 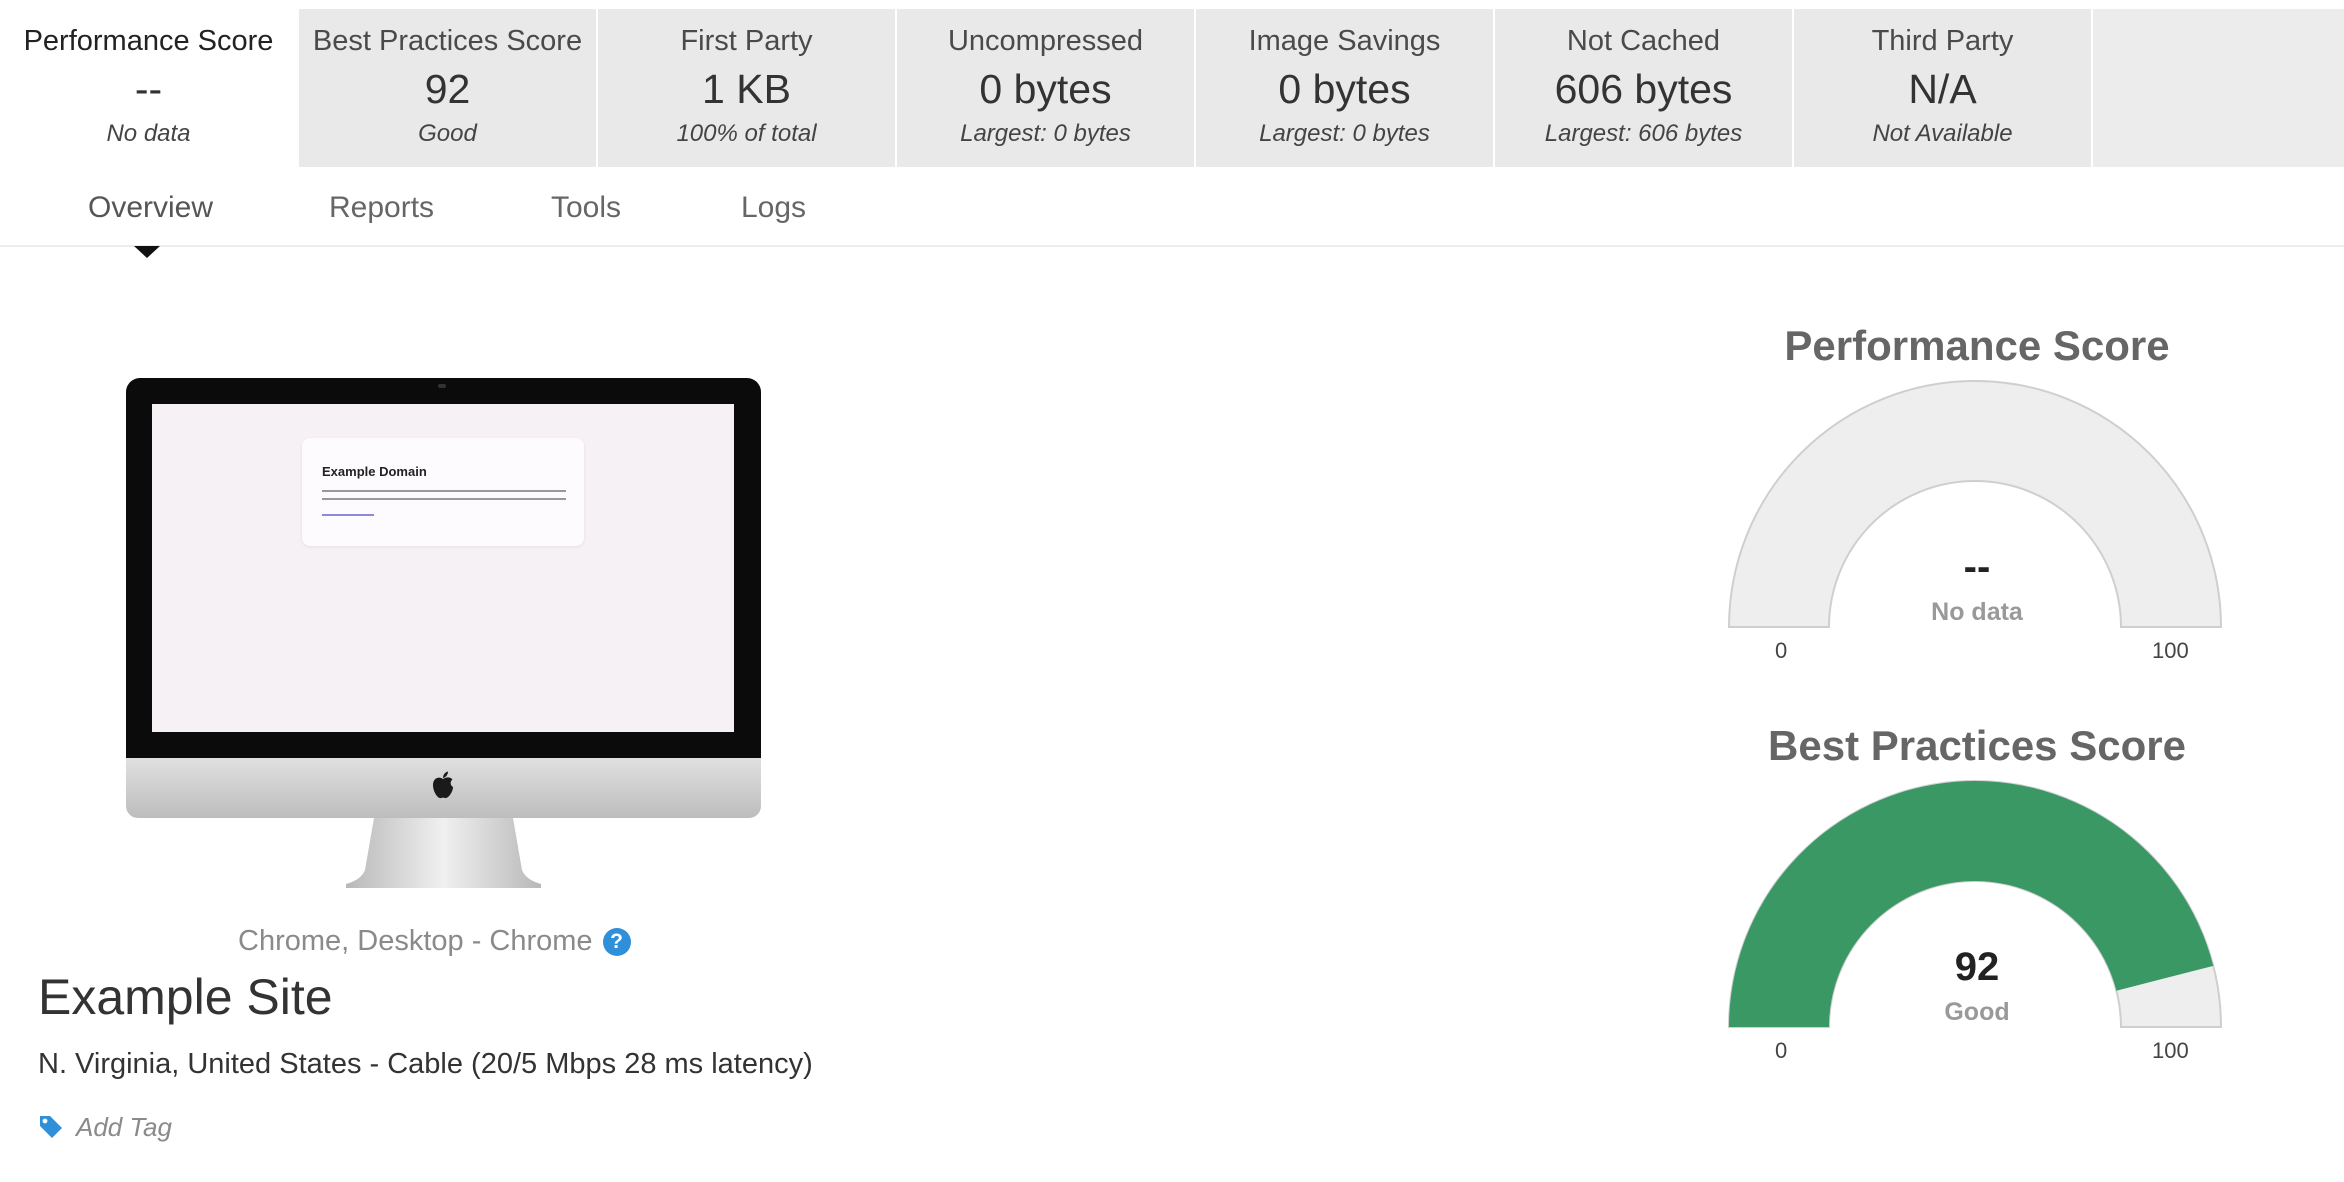 What do you see at coordinates (1172, 207) in the screenshot?
I see `tab-bar: Overview Reports Tools Logs` at bounding box center [1172, 207].